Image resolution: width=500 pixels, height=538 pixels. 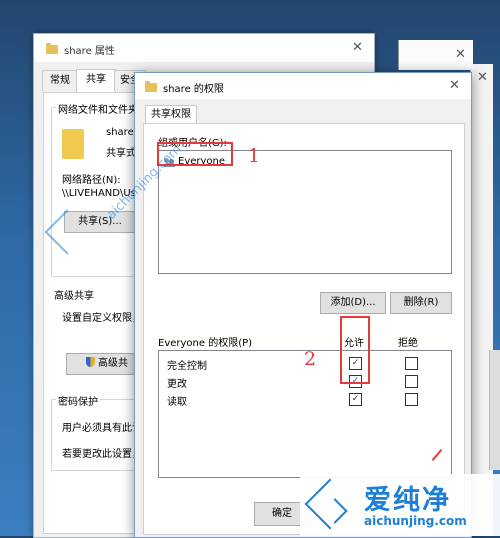 What do you see at coordinates (89, 51) in the screenshot?
I see `window-title: share 属性` at bounding box center [89, 51].